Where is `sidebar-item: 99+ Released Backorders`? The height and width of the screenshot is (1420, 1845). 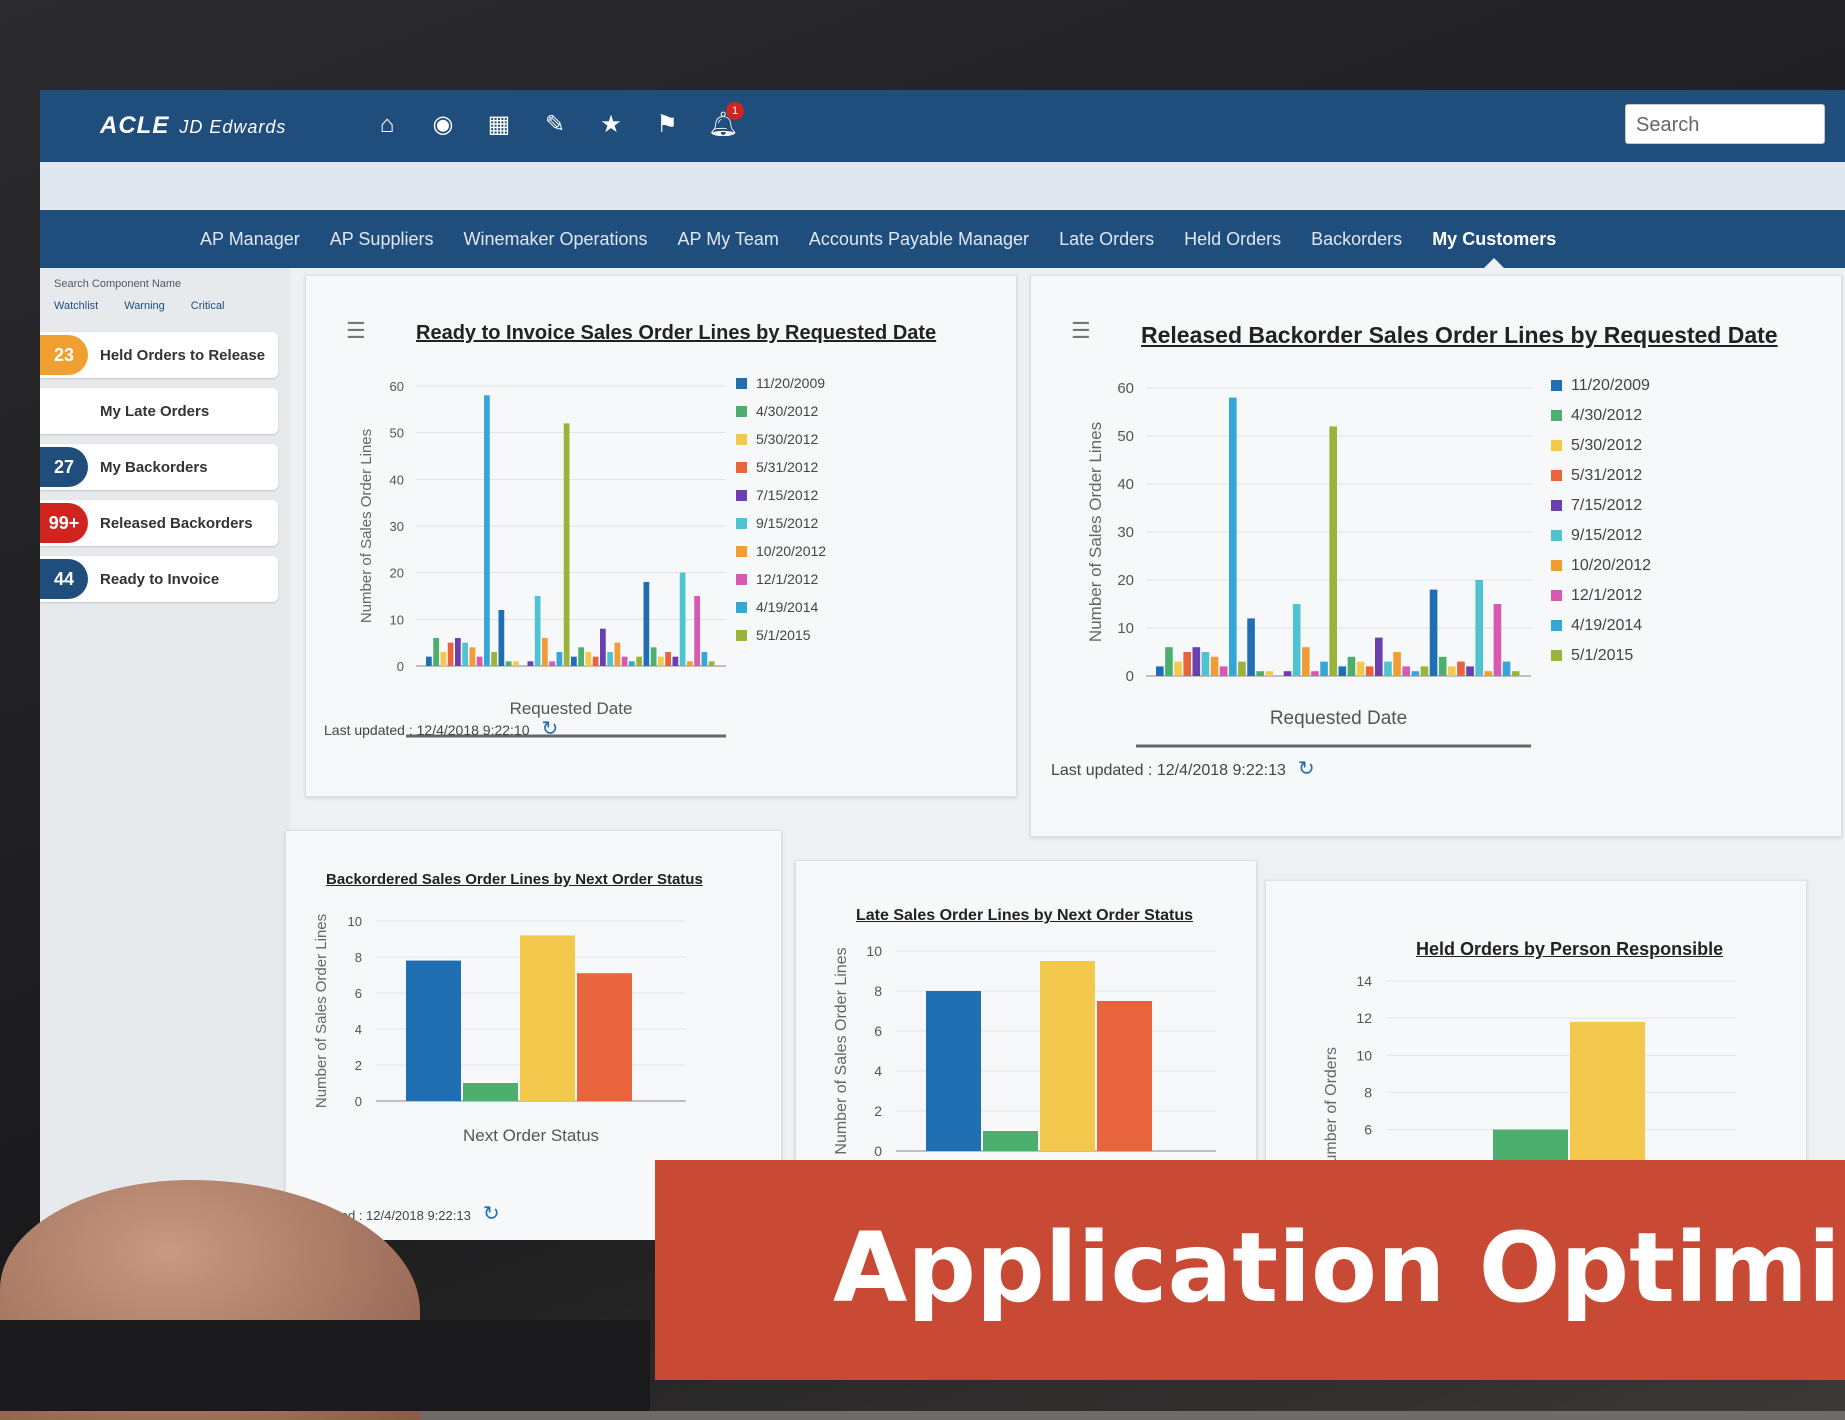 sidebar-item: 99+ Released Backorders is located at coordinates (159, 523).